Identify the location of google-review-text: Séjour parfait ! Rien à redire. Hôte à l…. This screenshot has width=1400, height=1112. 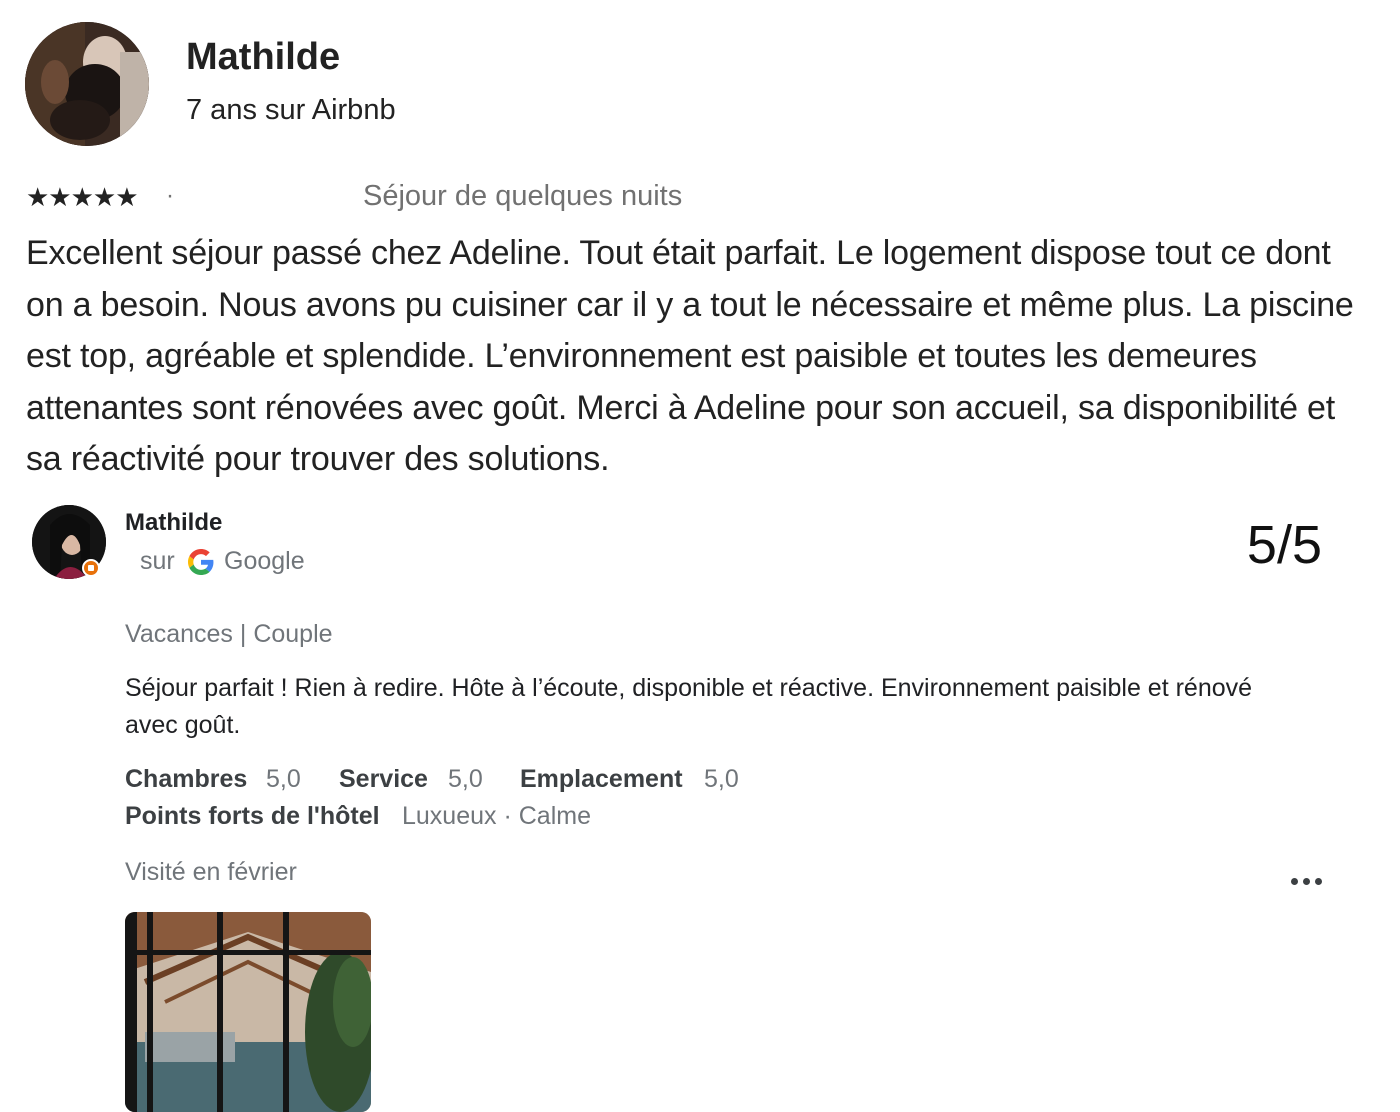
(689, 706).